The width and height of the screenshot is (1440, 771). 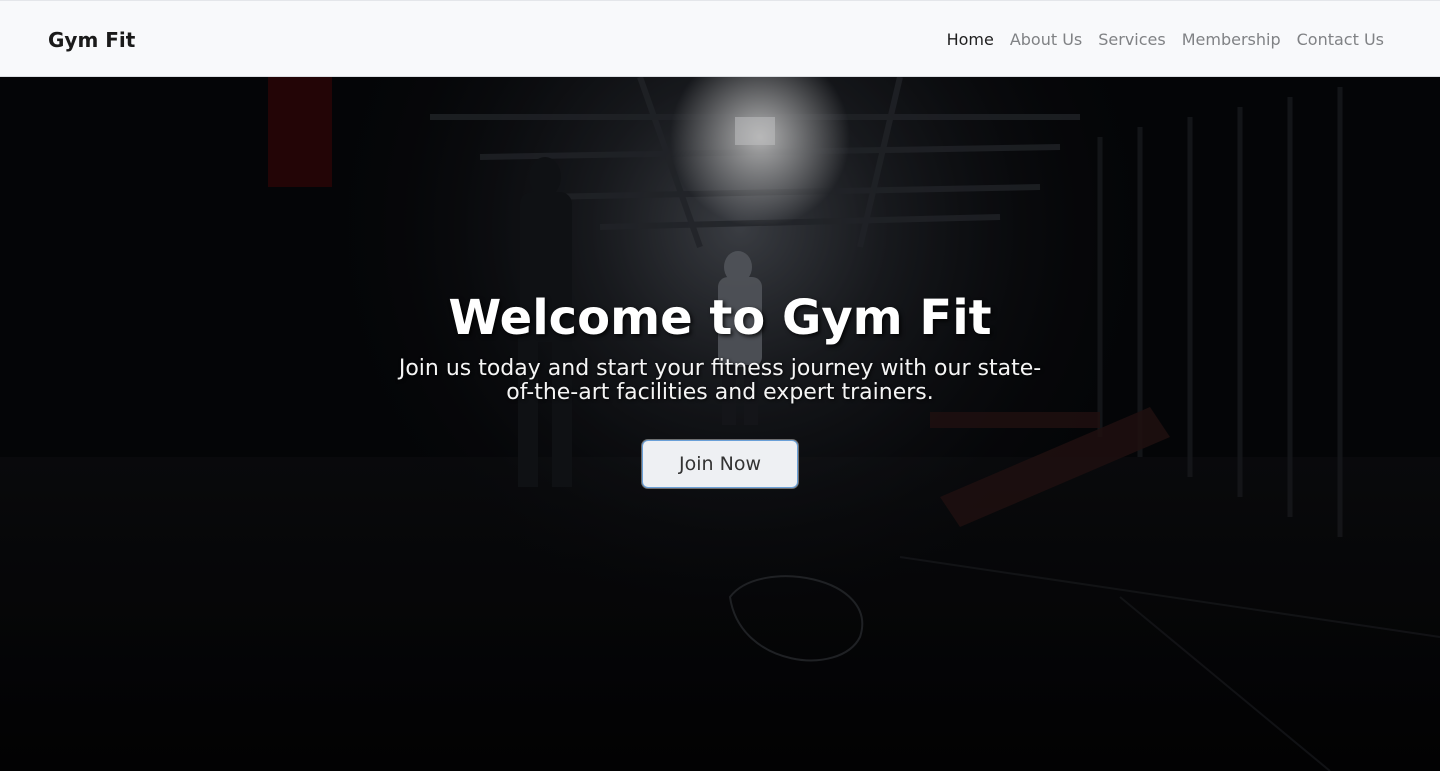 What do you see at coordinates (1131, 39) in the screenshot?
I see `nav-link-services: Services` at bounding box center [1131, 39].